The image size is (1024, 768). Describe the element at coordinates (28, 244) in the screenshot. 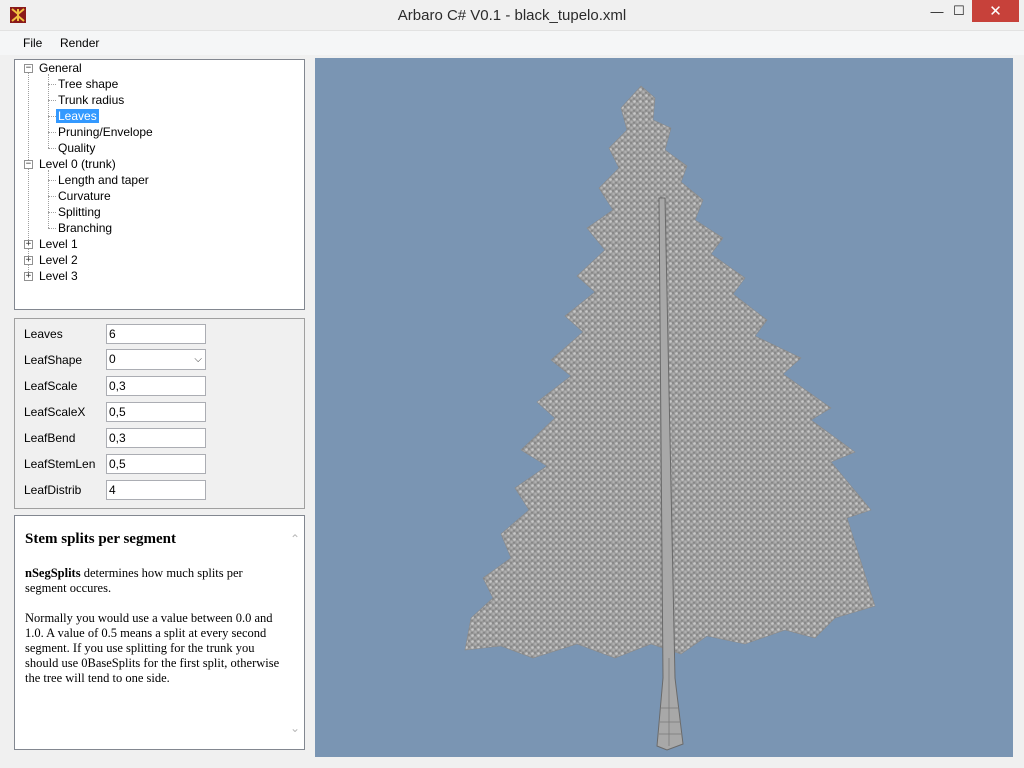

I see `expand-level1-icon: +` at that location.